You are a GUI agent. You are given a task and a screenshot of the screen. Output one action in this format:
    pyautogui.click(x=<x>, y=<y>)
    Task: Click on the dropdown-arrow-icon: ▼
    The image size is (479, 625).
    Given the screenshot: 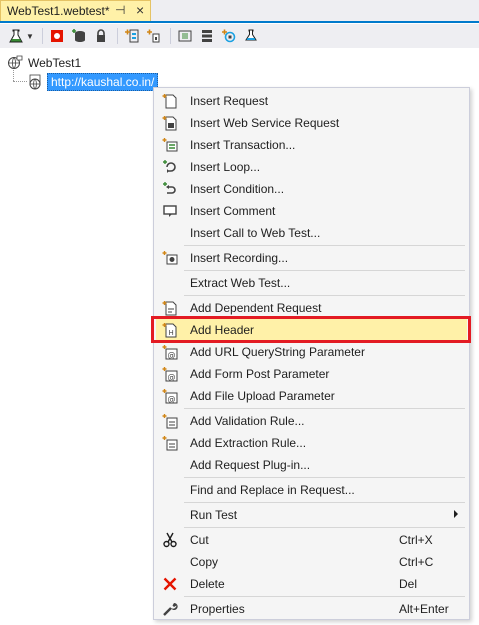 What is the action you would take?
    pyautogui.click(x=30, y=36)
    